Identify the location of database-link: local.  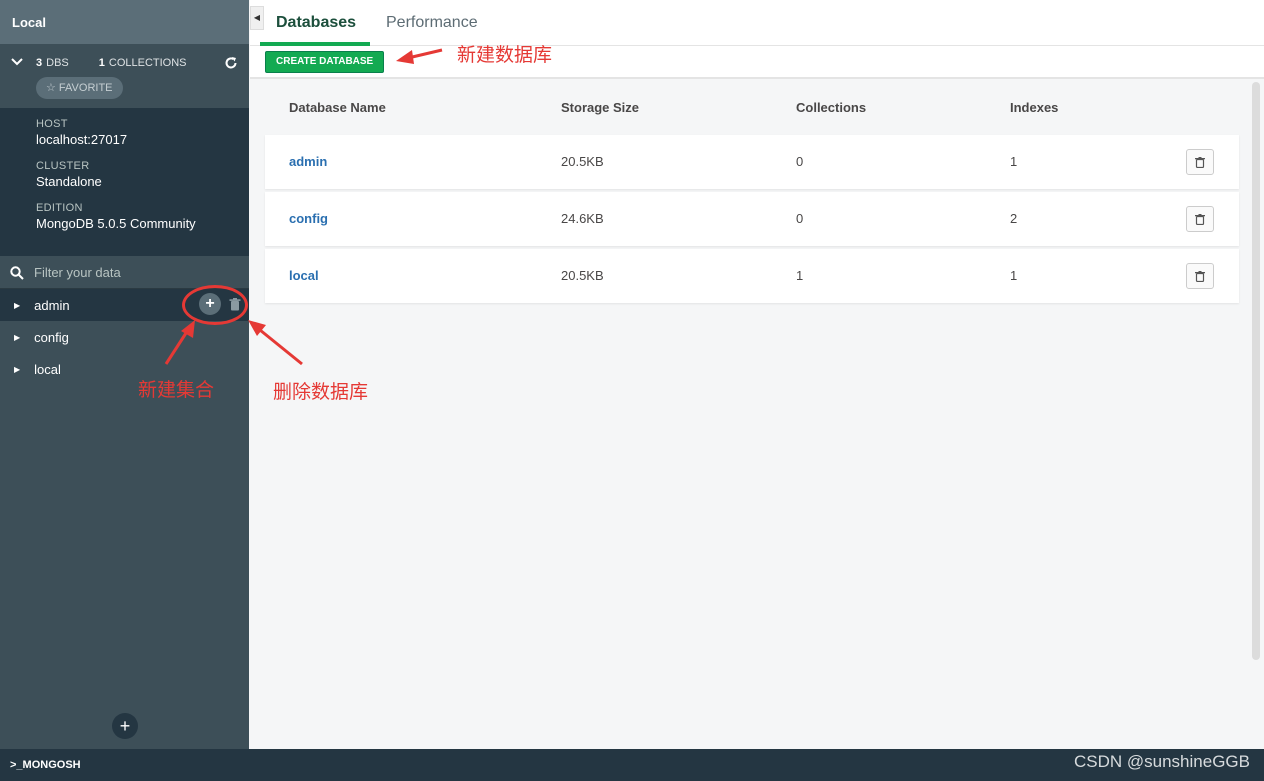
(304, 275).